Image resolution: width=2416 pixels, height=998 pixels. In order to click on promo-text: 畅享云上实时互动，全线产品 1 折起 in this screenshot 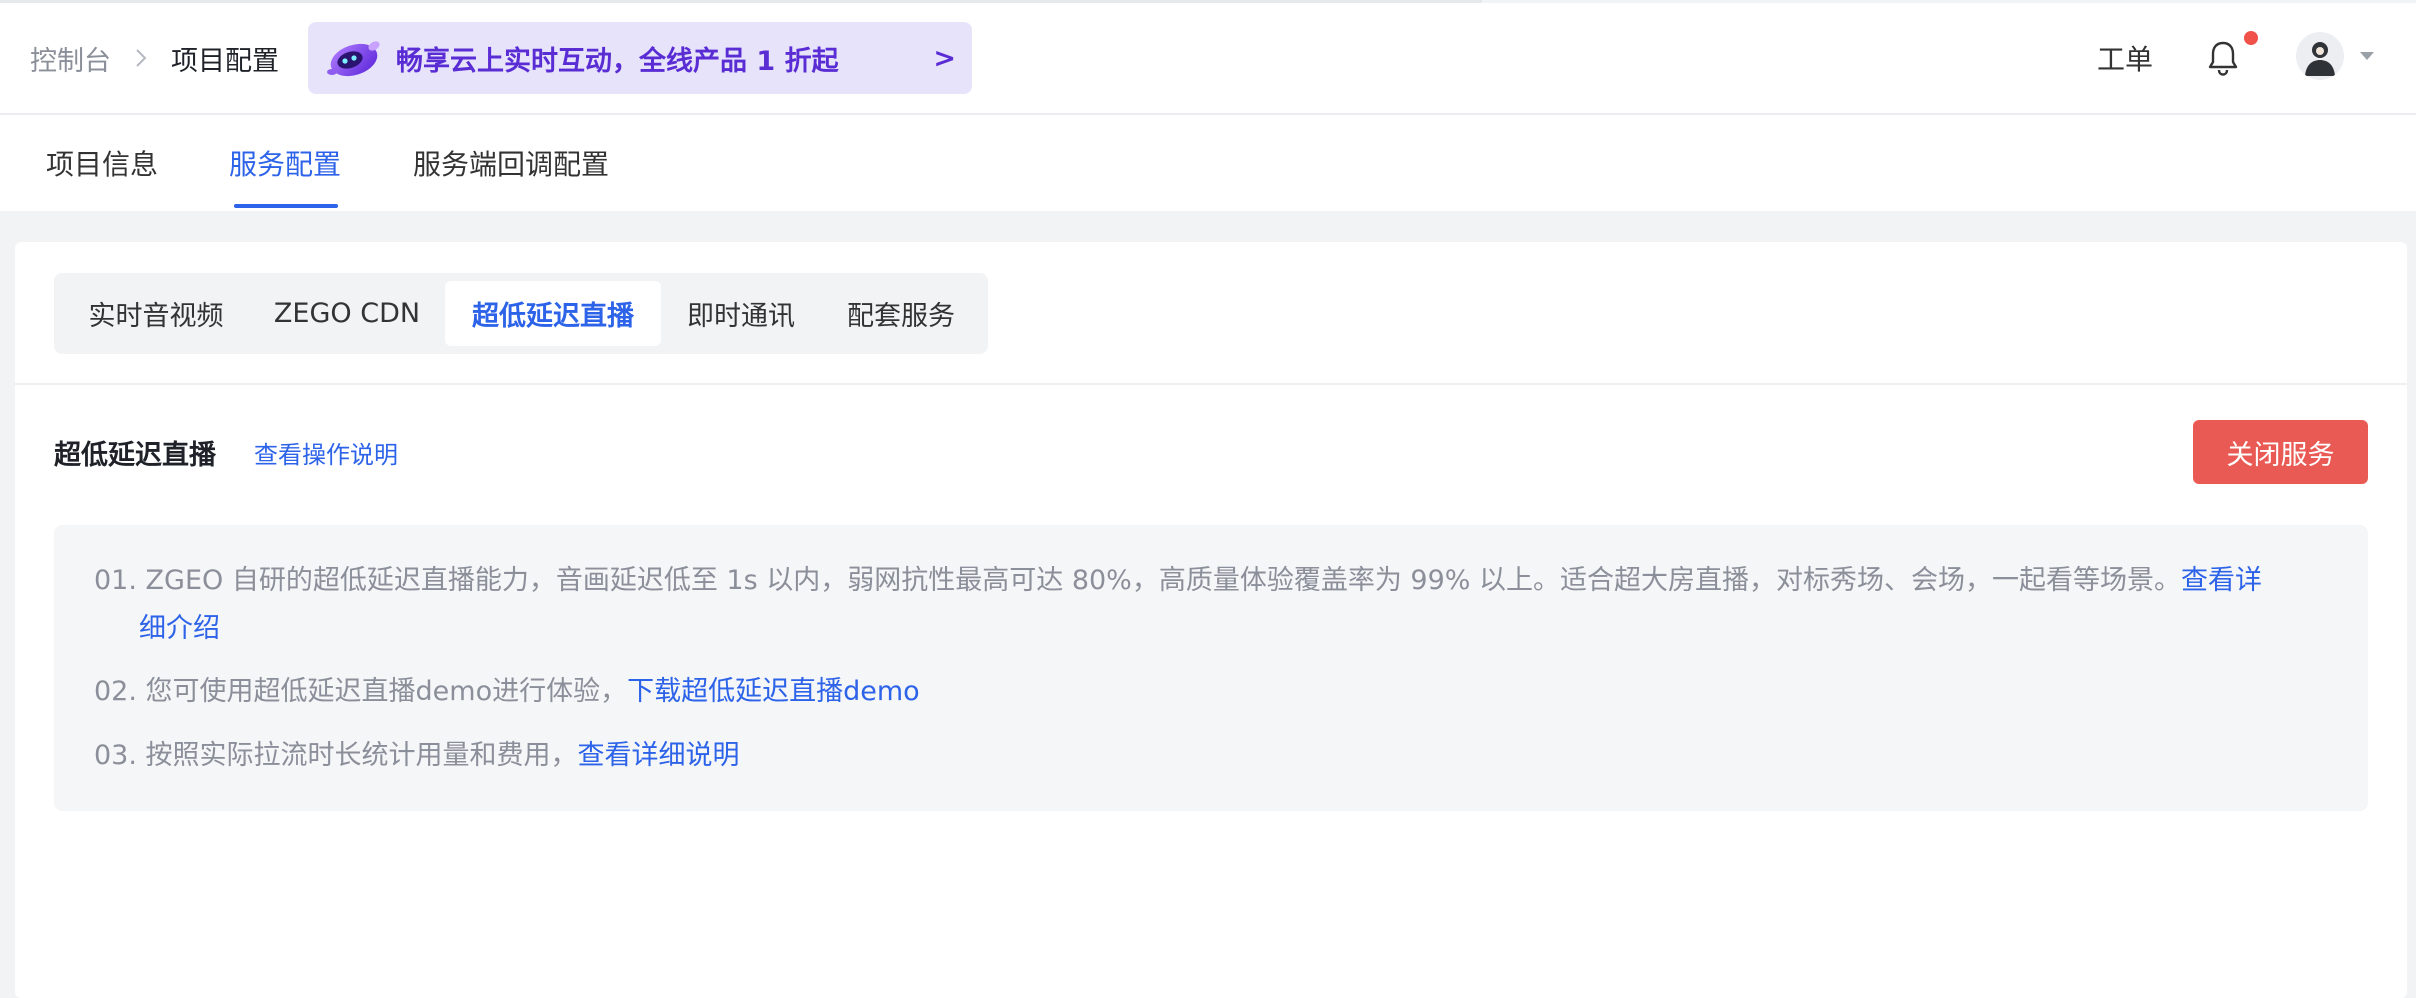, I will do `click(617, 61)`.